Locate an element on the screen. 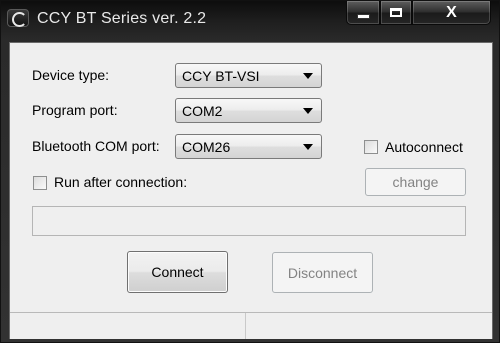  minimize-icon is located at coordinates (363, 16).